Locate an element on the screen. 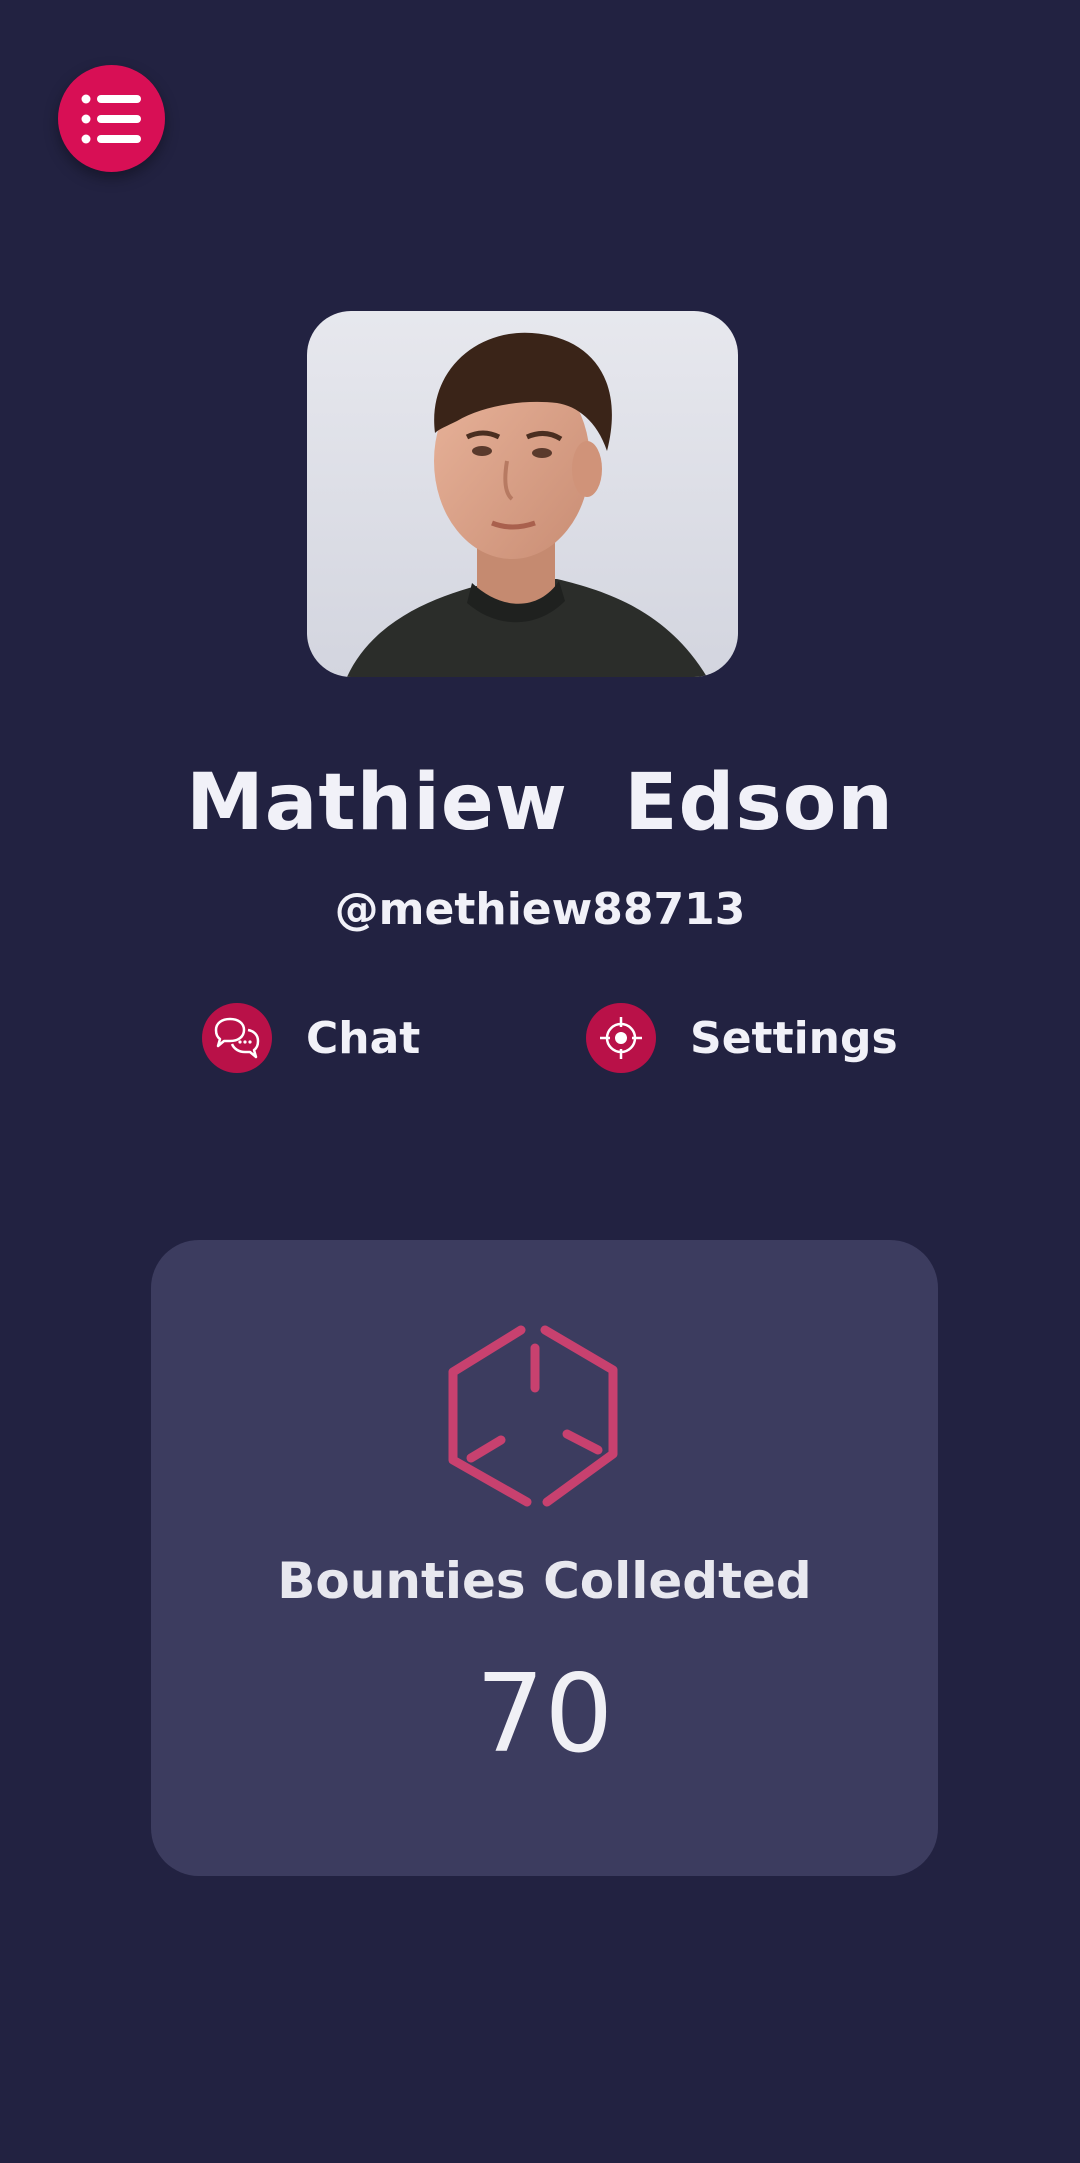 This screenshot has height=2163, width=1080. chat-button: Chat is located at coordinates (311, 1038).